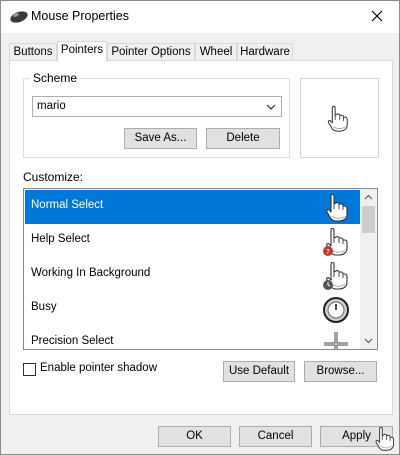 Image resolution: width=400 pixels, height=455 pixels. Describe the element at coordinates (368, 219) in the screenshot. I see `scroll-thumb` at that location.